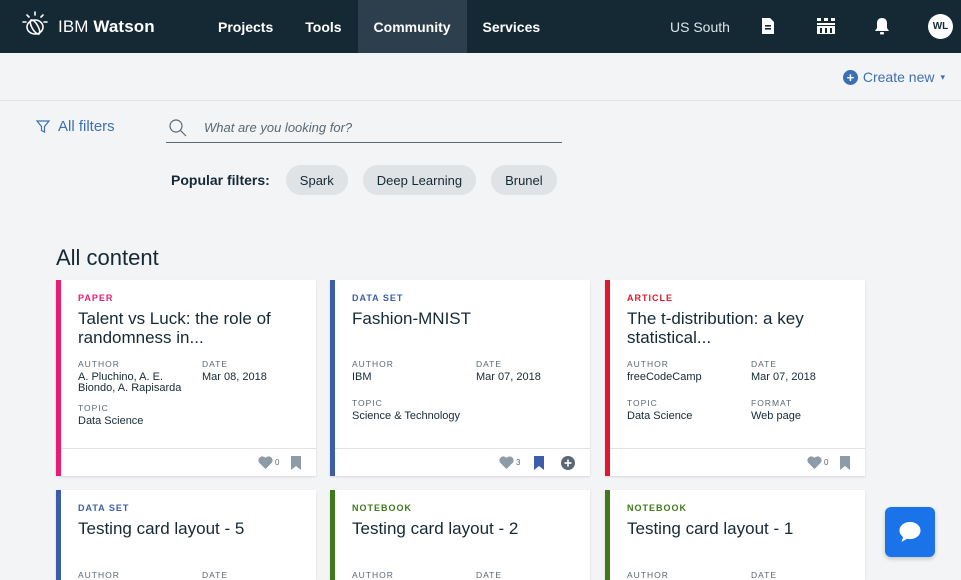  I want to click on card-title: Testing card layout - 2, so click(435, 528).